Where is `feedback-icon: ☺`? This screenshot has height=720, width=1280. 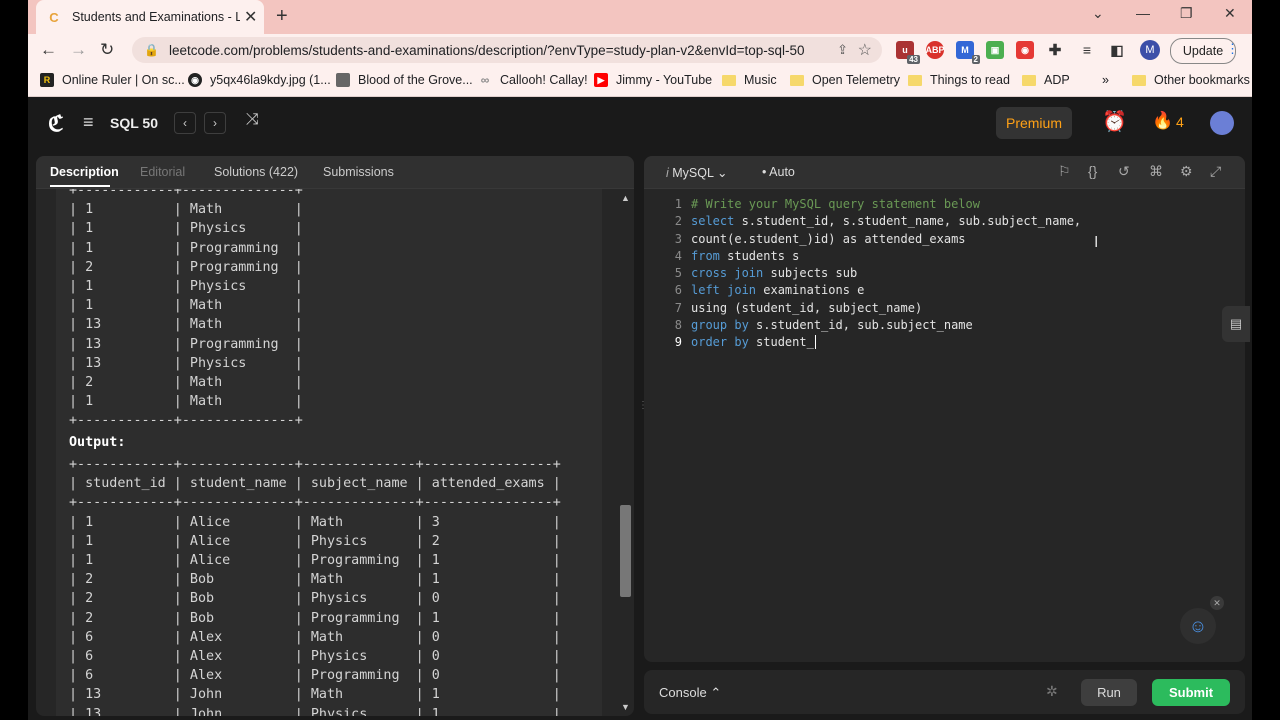
feedback-icon: ☺ is located at coordinates (1198, 626).